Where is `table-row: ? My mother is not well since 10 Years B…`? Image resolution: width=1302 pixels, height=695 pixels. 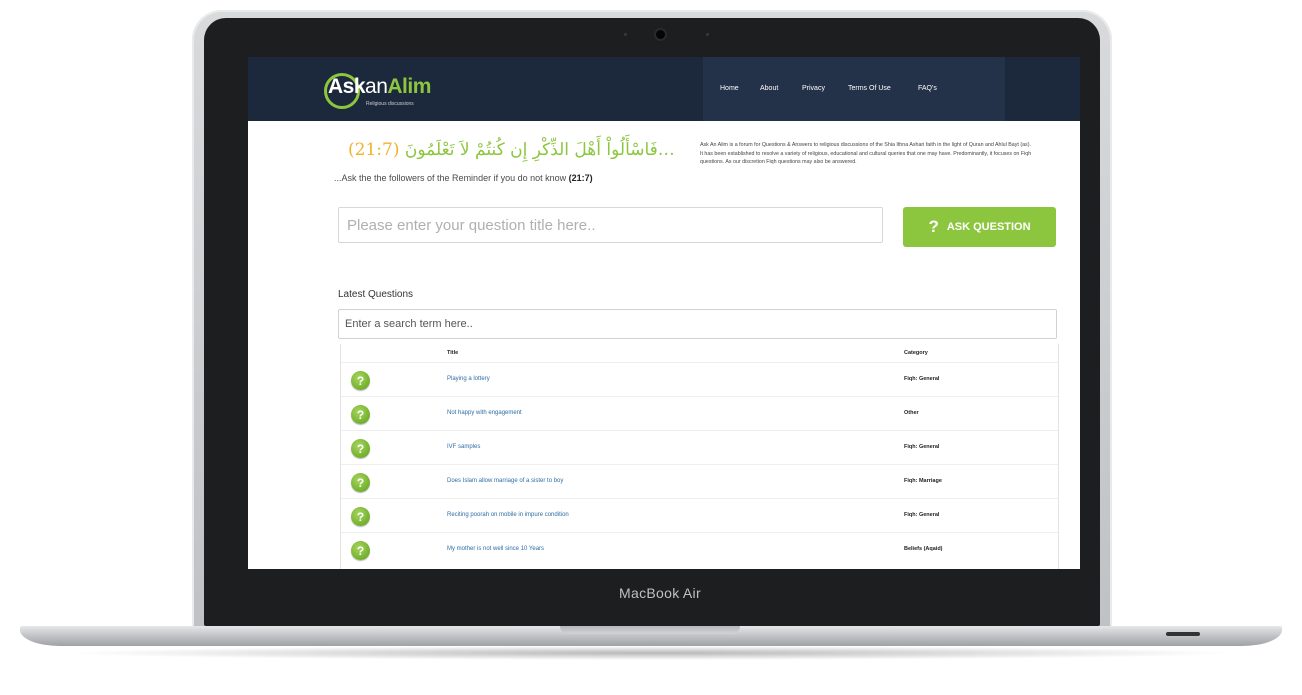 table-row: ? My mother is not well since 10 Years B… is located at coordinates (699, 549).